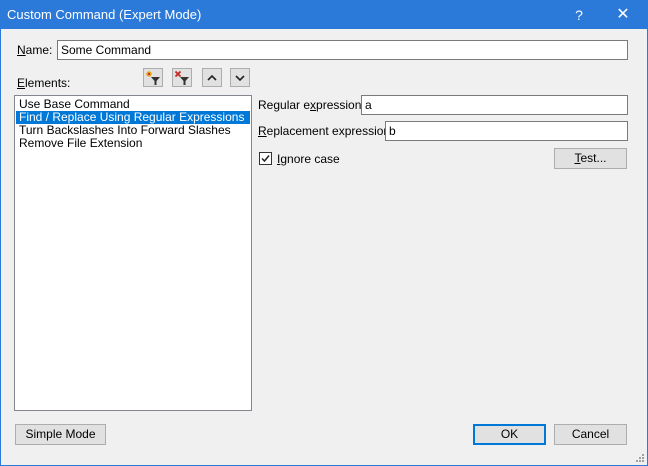 This screenshot has width=648, height=466. I want to click on cancel-button: Cancel, so click(590, 434).